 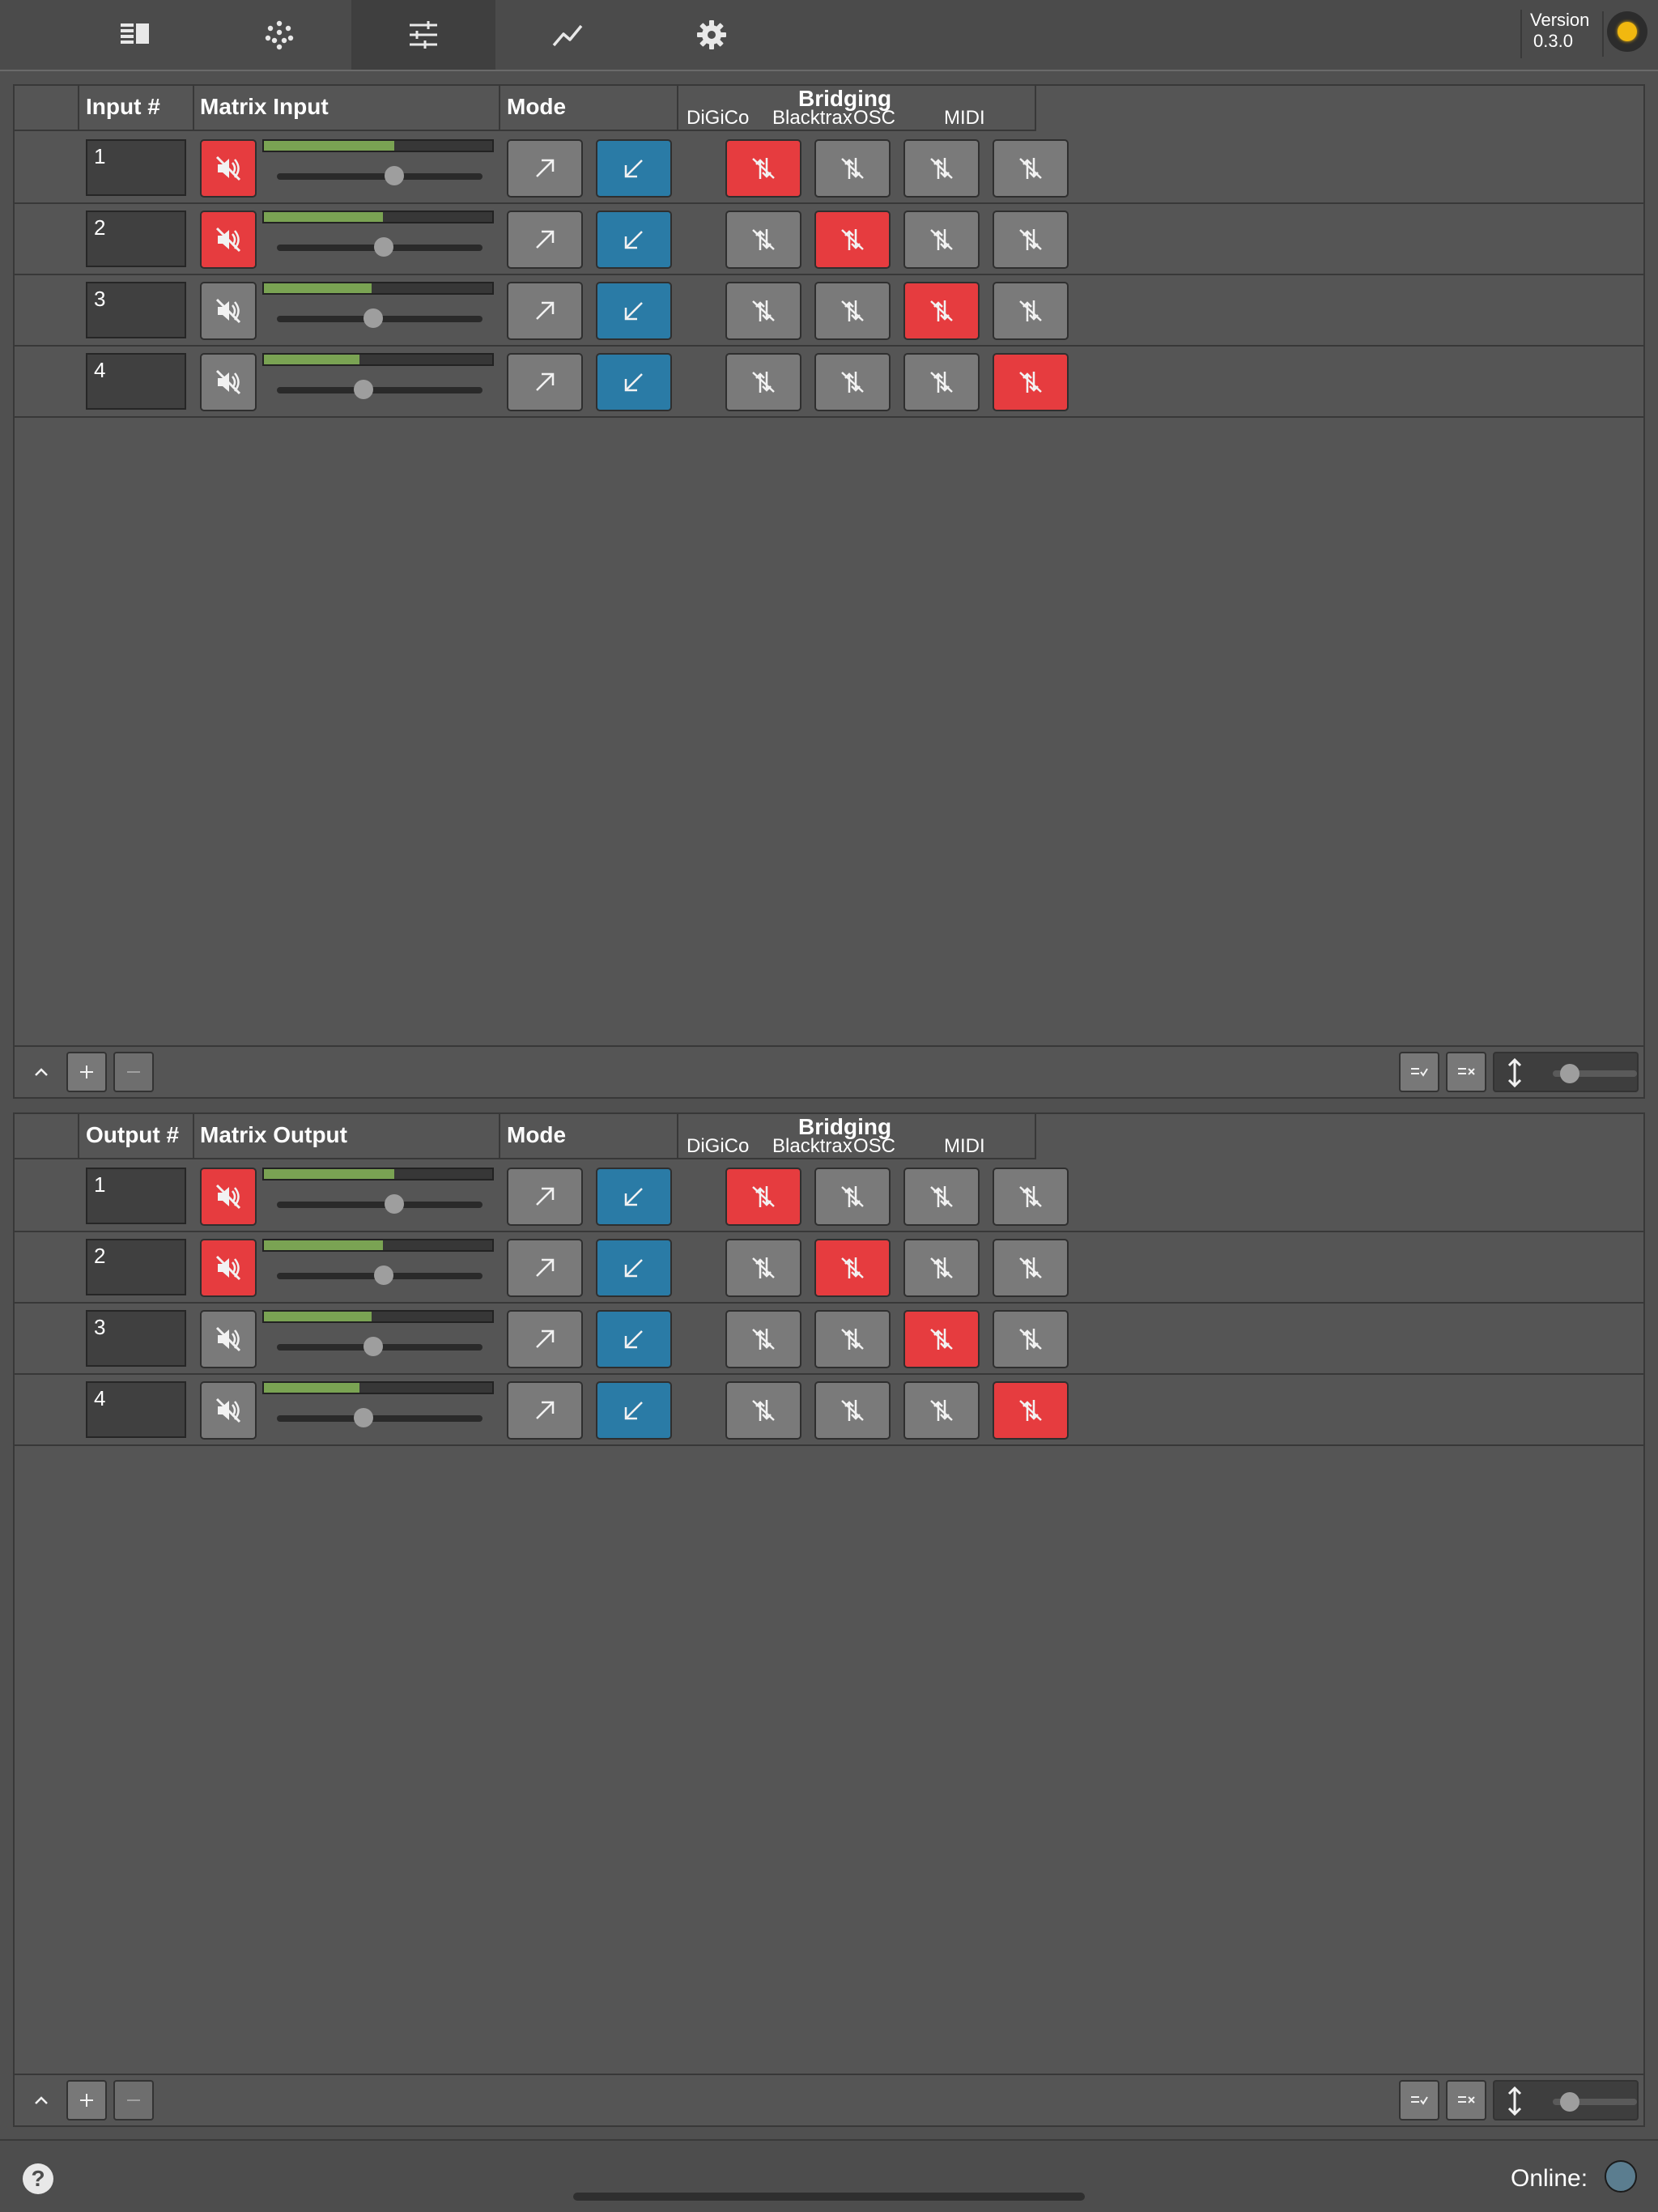 I want to click on tab-settings, so click(x=712, y=35).